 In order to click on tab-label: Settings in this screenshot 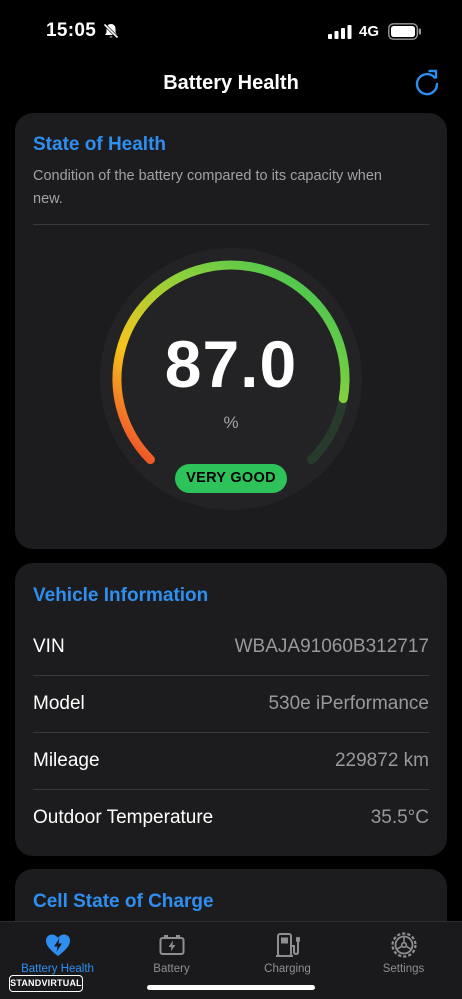, I will do `click(403, 969)`.